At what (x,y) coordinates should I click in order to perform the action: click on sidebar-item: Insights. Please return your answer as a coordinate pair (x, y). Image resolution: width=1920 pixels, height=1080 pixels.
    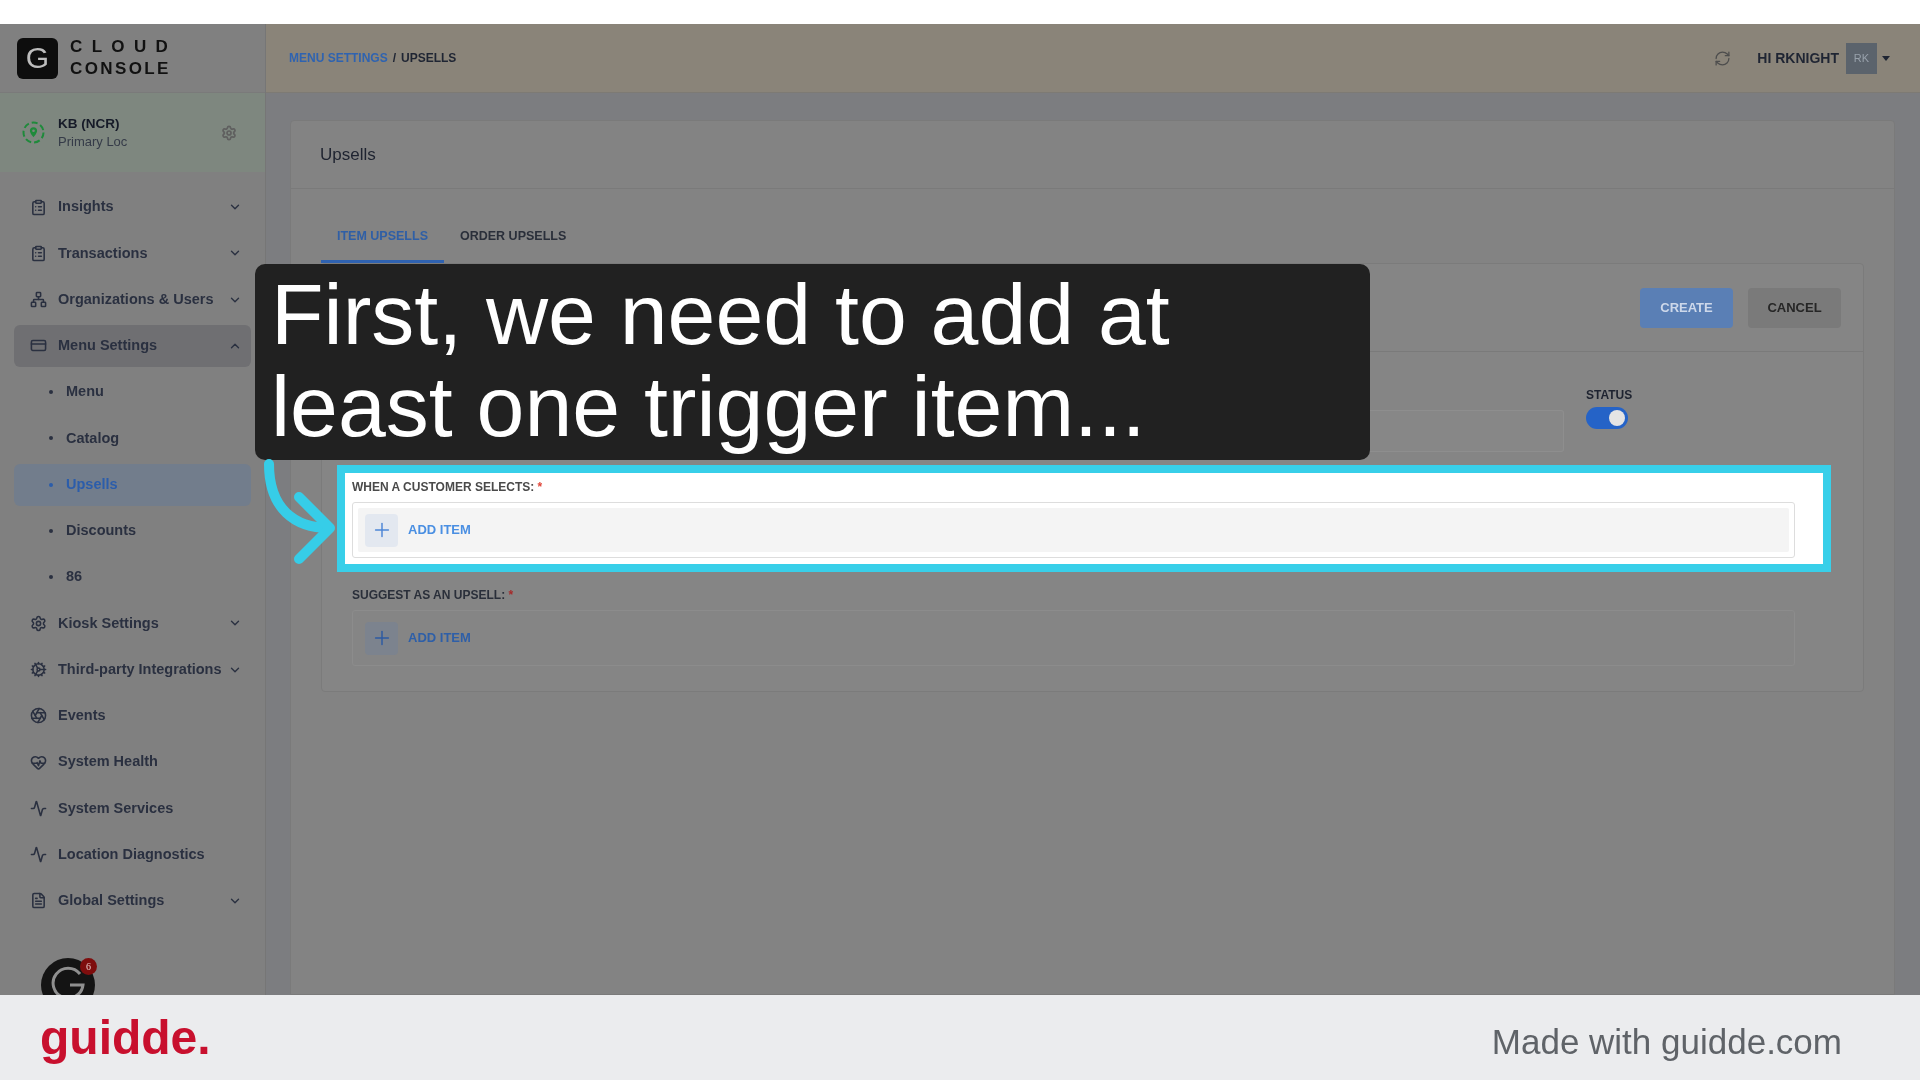
    Looking at the image, I should click on (132, 207).